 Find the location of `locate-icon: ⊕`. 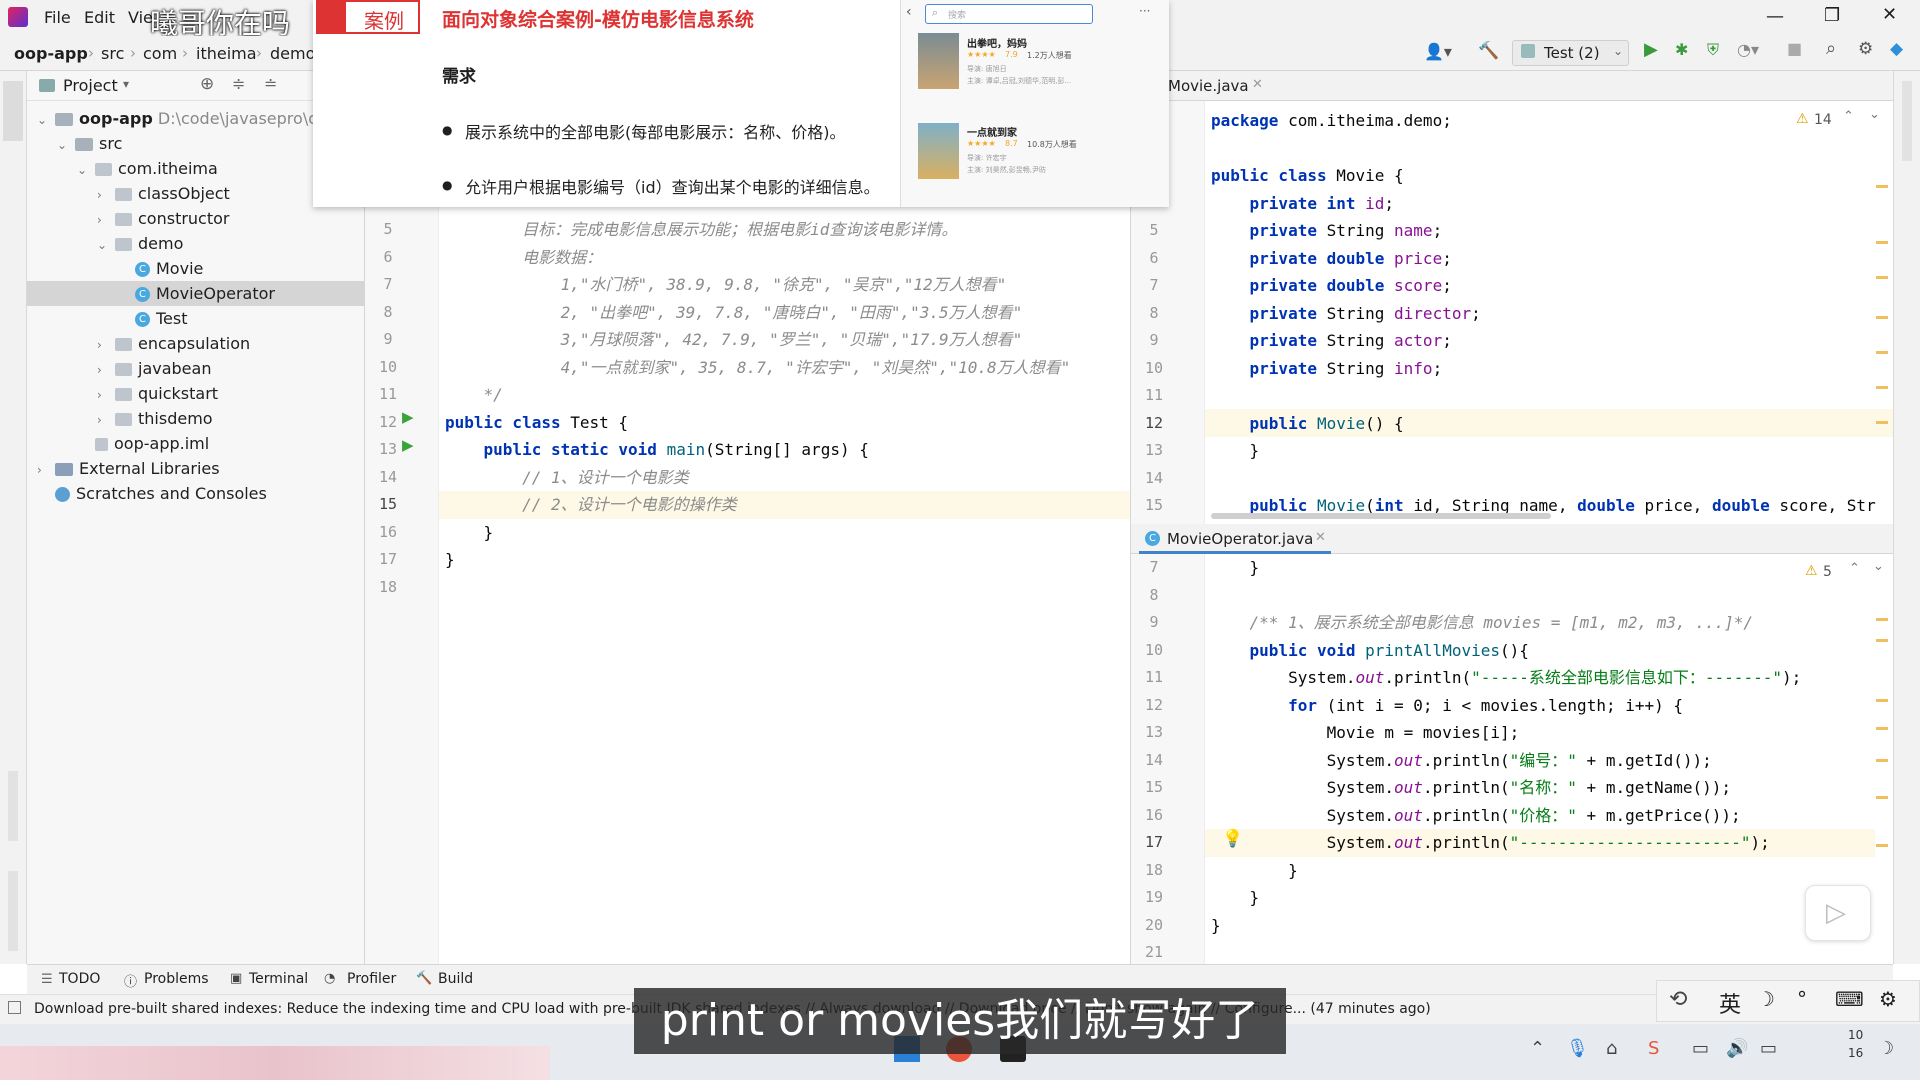

locate-icon: ⊕ is located at coordinates (207, 84).